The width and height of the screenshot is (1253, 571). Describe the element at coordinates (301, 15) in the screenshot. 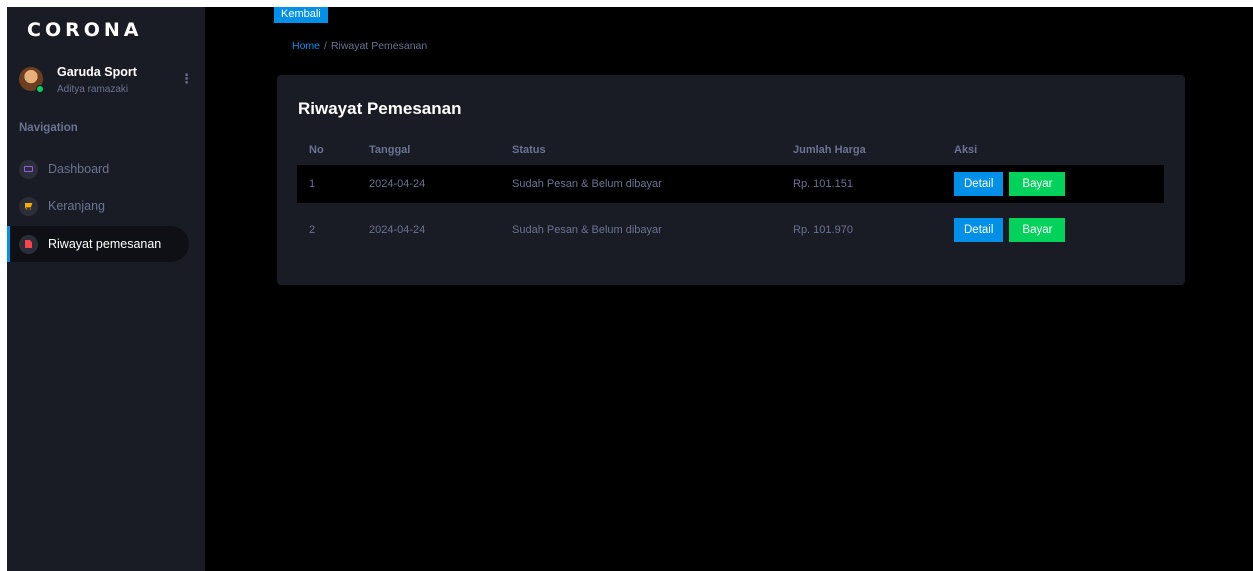

I see `back-button: Kembali` at that location.